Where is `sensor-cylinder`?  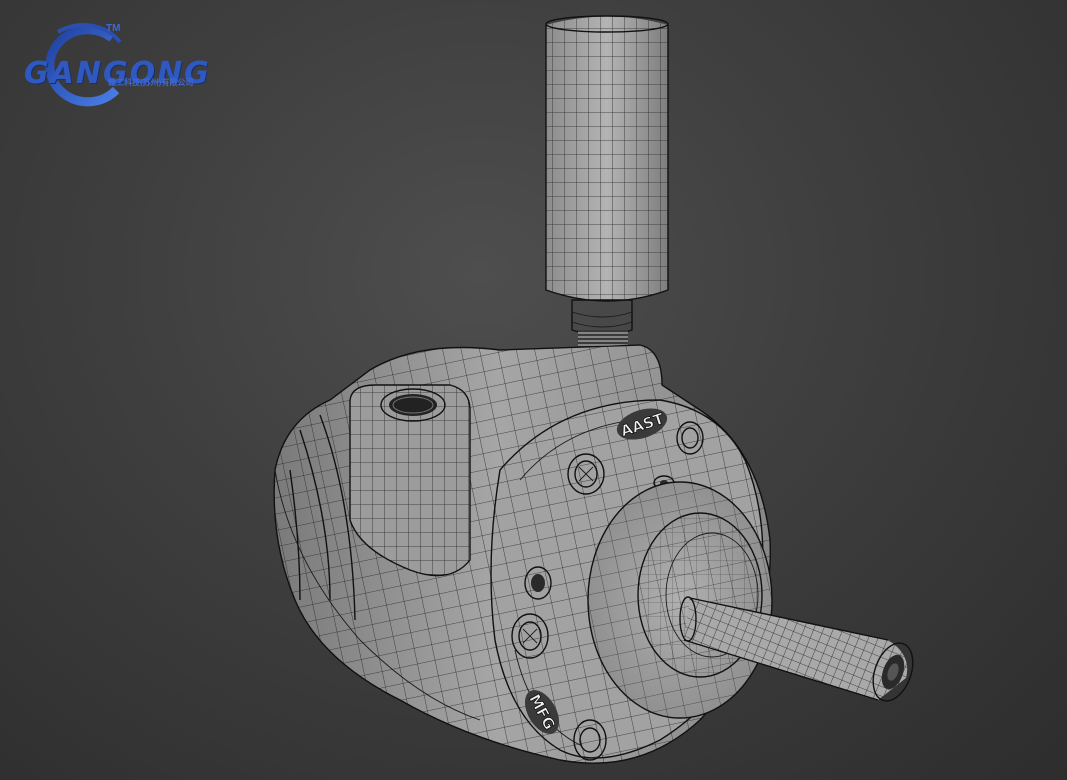 sensor-cylinder is located at coordinates (607, 183).